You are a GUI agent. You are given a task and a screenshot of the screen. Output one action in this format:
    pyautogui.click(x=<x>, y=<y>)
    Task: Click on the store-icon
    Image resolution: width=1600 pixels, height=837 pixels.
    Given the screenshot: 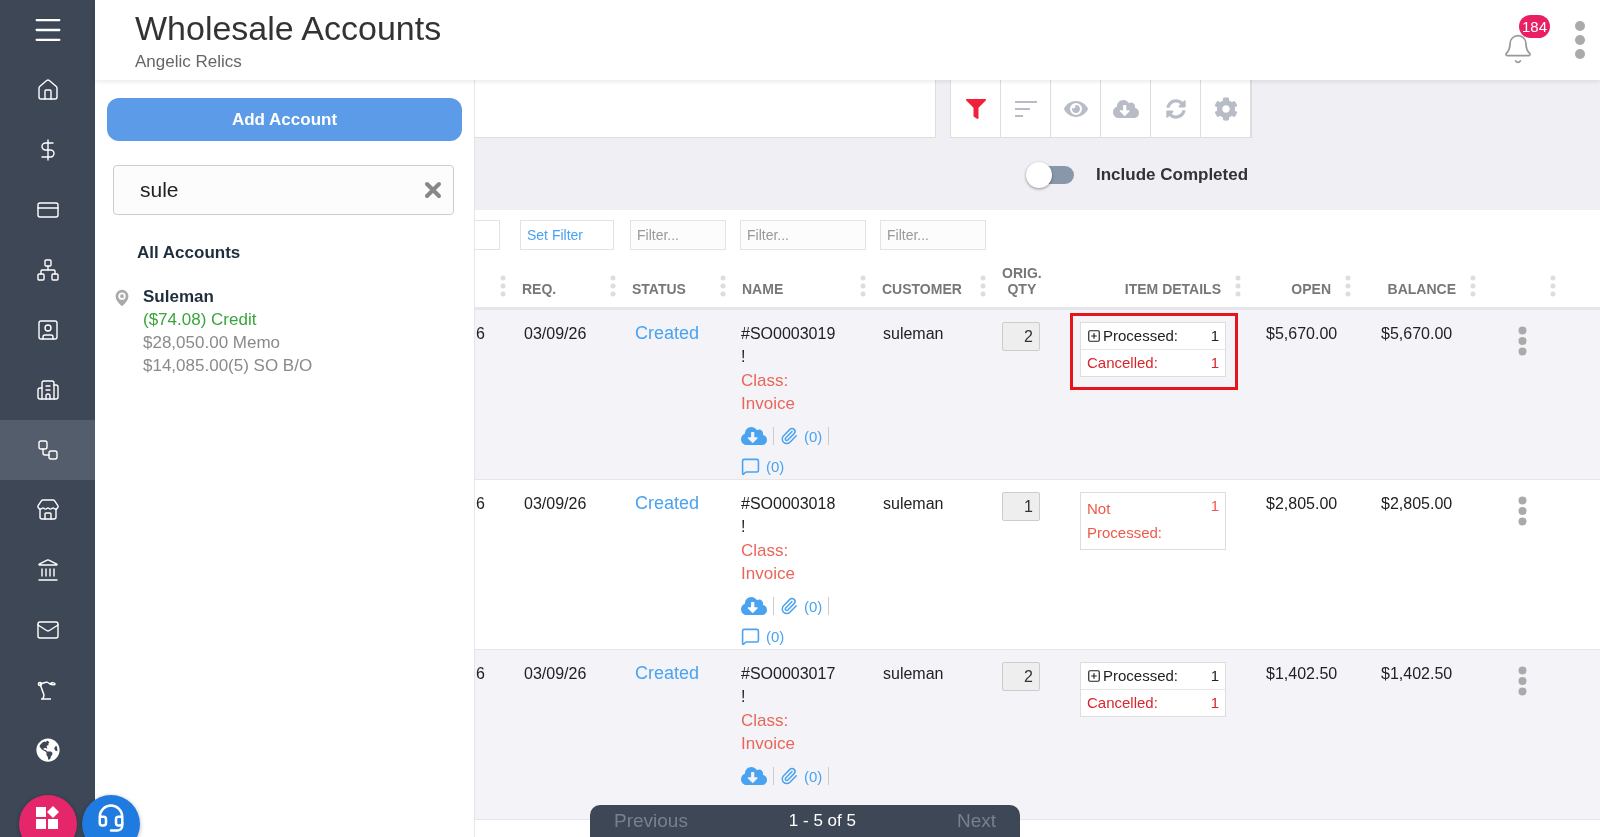 What is the action you would take?
    pyautogui.click(x=47, y=510)
    